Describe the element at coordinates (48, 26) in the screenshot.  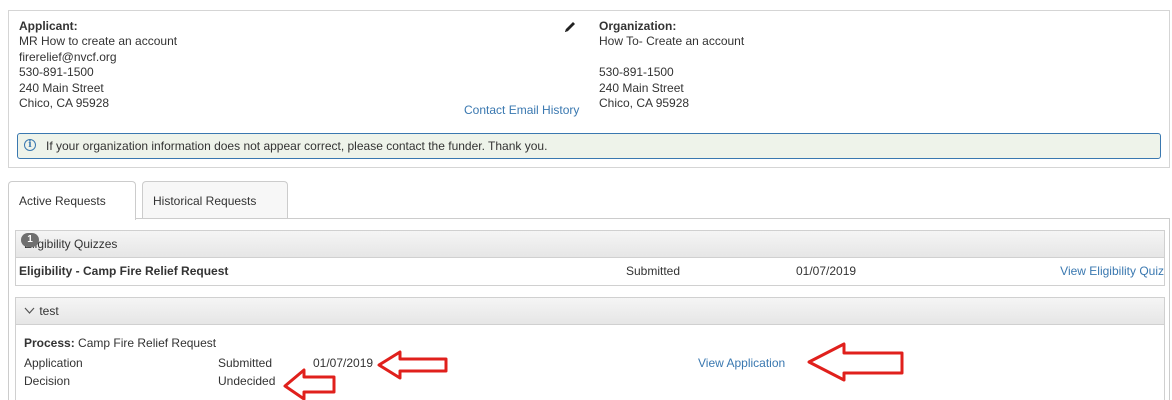
I see `applicant-header: Applicant:` at that location.